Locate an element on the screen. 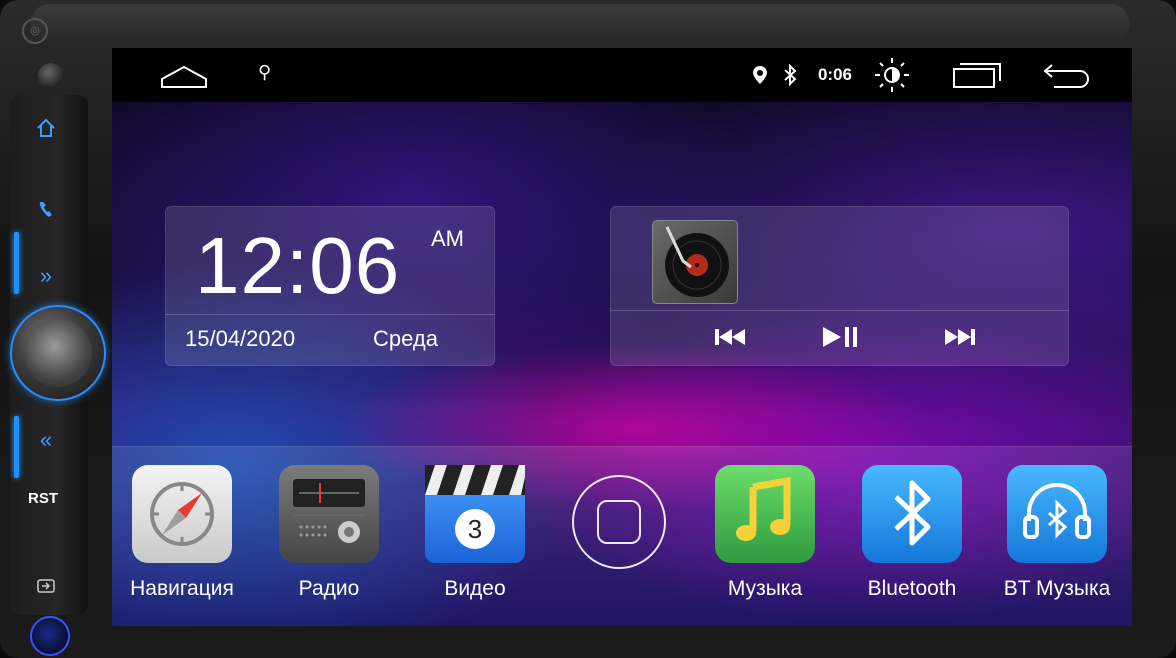  radio-icon is located at coordinates (329, 514).